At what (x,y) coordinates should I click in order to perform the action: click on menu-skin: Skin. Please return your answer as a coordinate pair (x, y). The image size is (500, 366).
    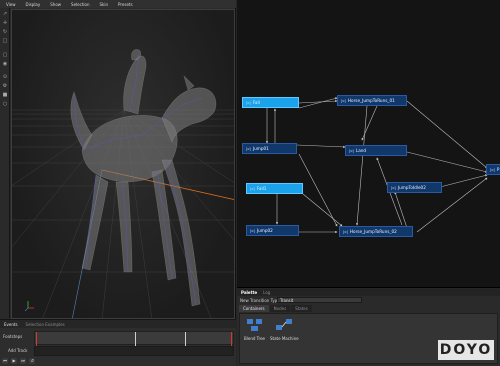
    Looking at the image, I should click on (103, 4).